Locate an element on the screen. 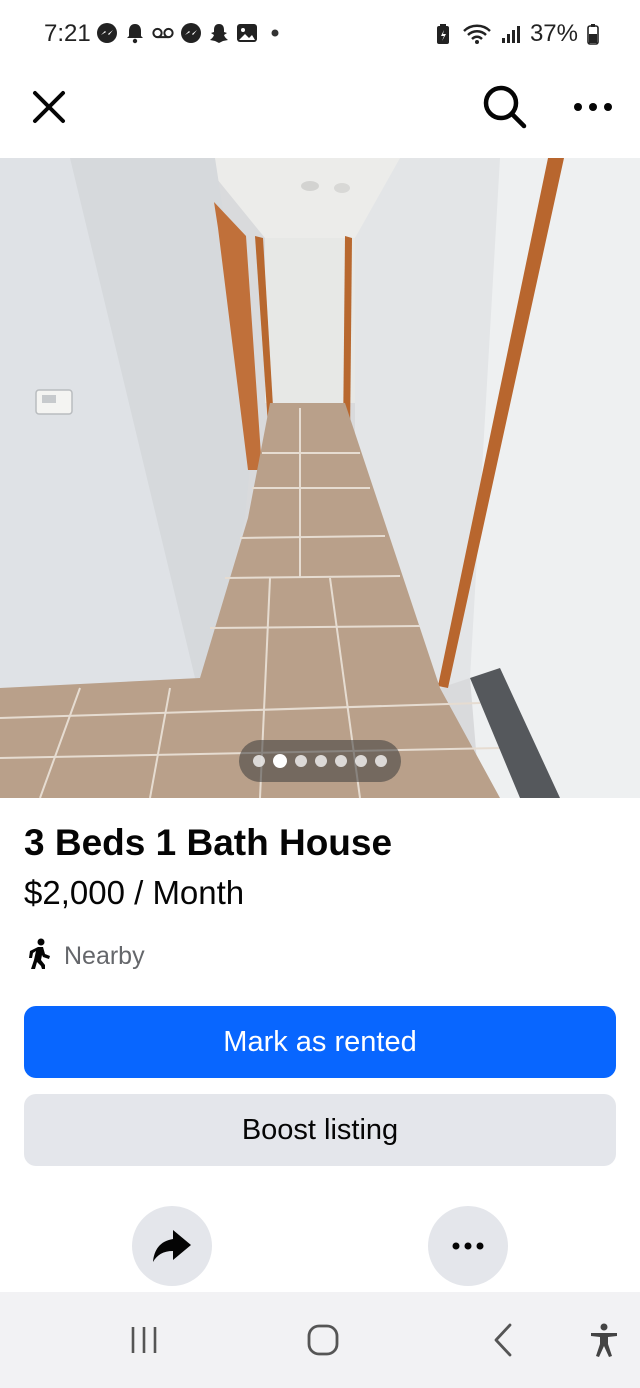 The image size is (640, 1388). close-icon is located at coordinates (49, 107).